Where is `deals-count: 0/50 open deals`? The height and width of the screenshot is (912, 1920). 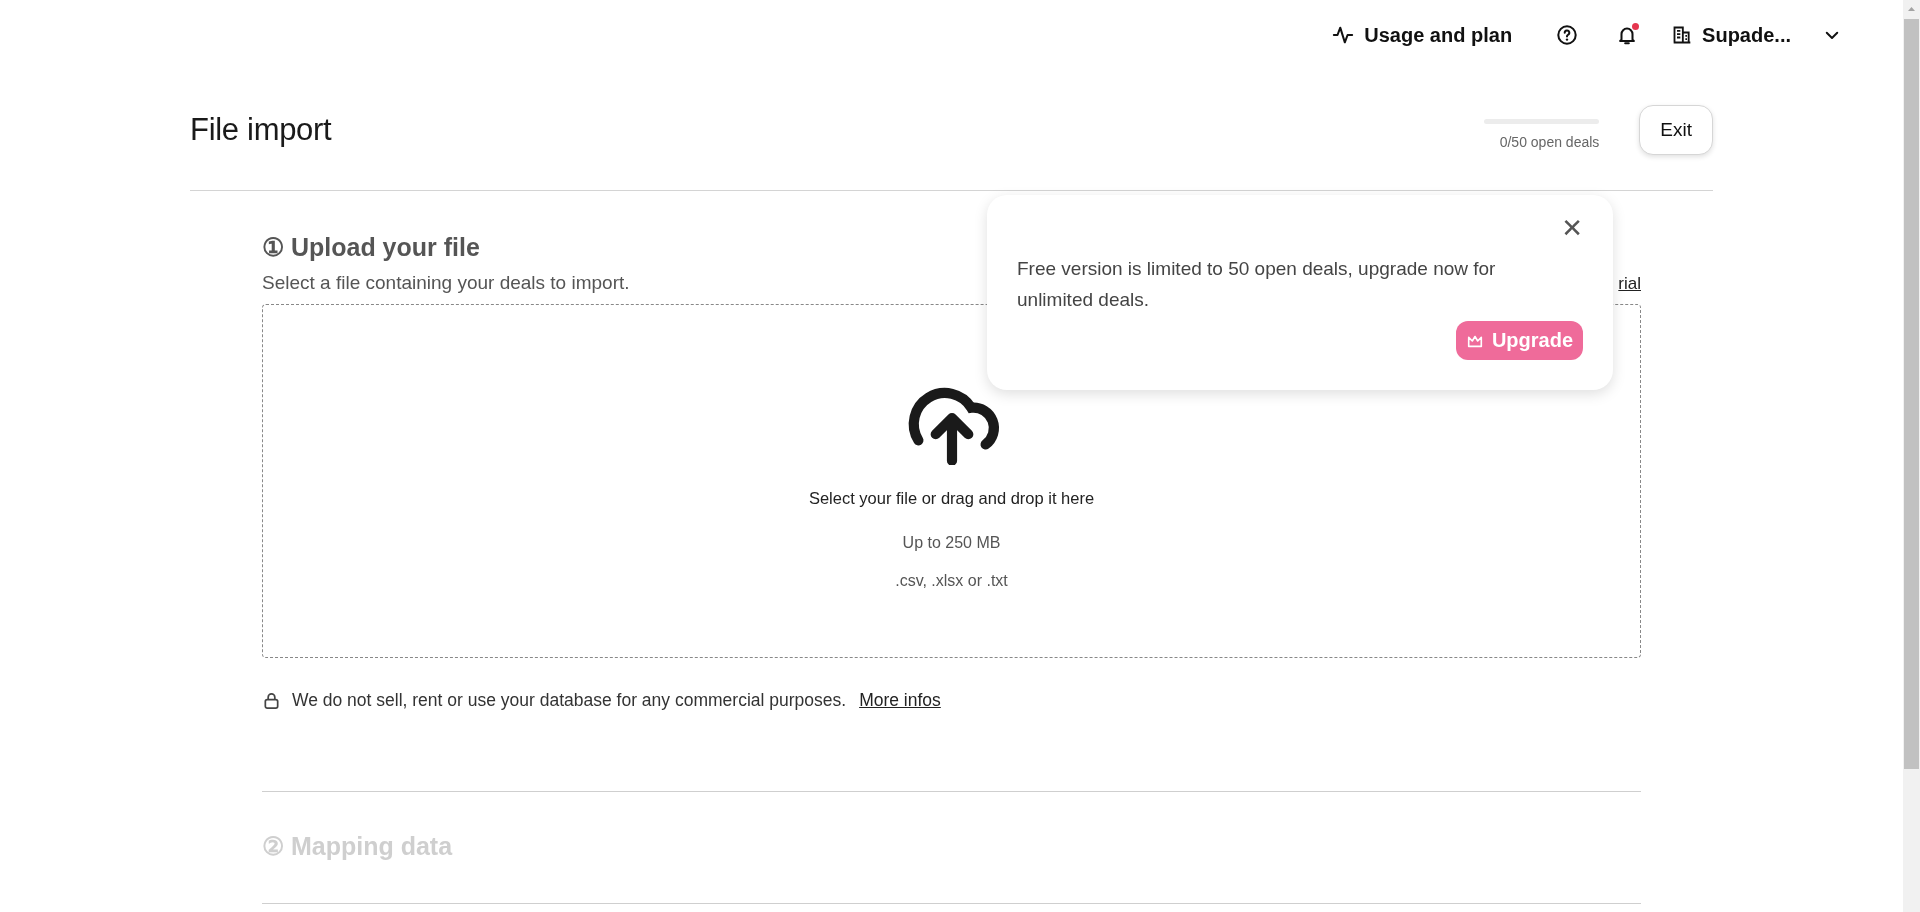 deals-count: 0/50 open deals is located at coordinates (1549, 141).